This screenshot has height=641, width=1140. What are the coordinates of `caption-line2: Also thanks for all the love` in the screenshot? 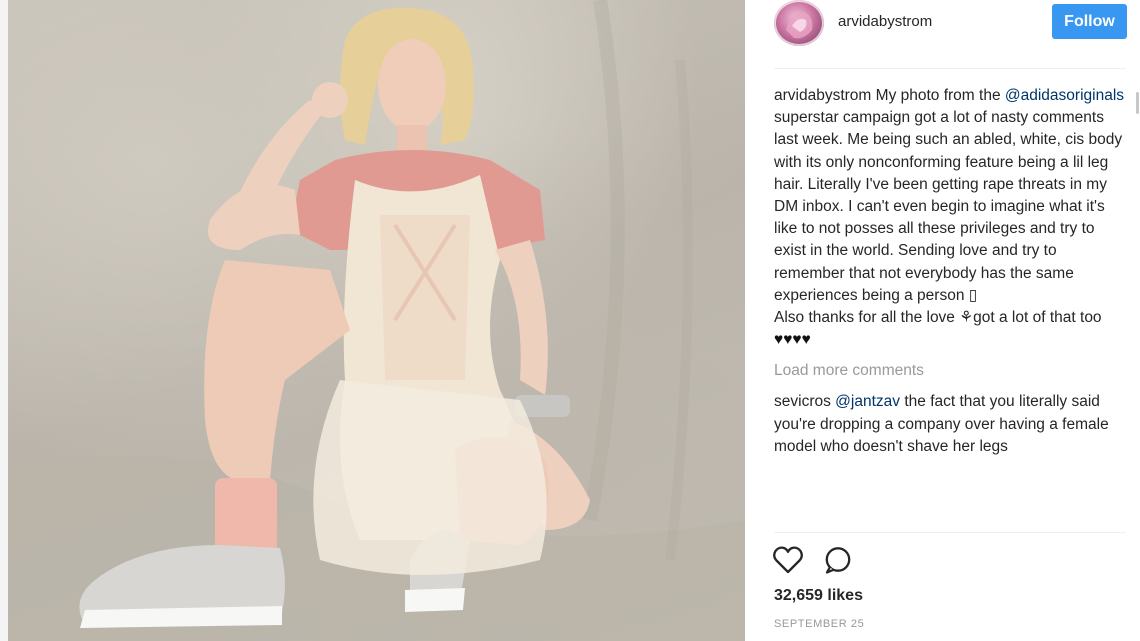 It's located at (867, 318).